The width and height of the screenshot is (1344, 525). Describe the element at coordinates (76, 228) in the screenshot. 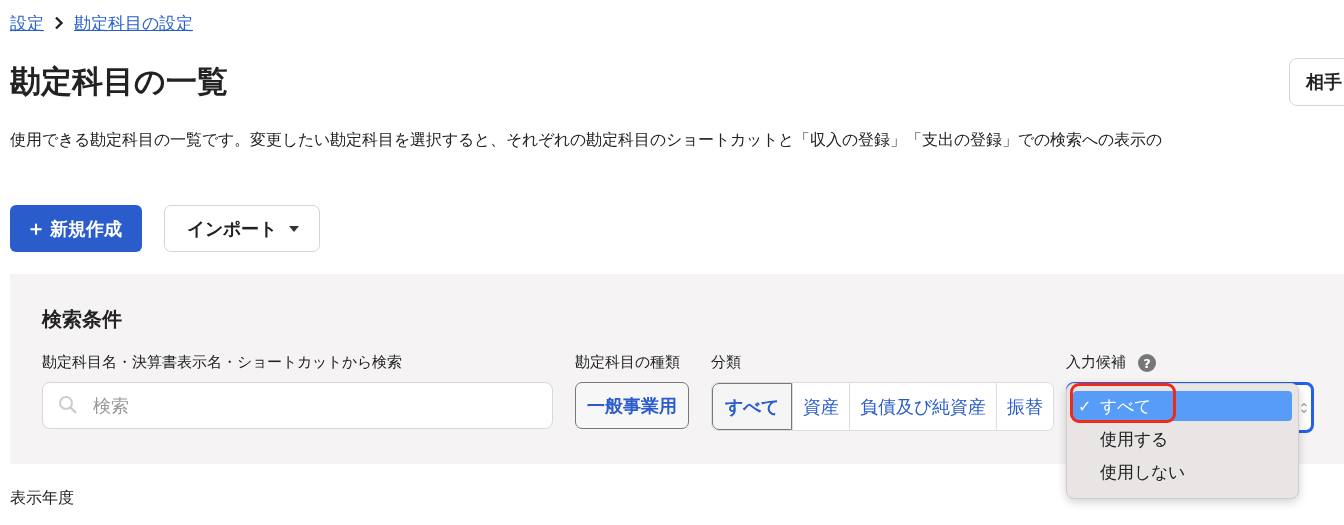

I see `create-button: ＋ 新規作成` at that location.